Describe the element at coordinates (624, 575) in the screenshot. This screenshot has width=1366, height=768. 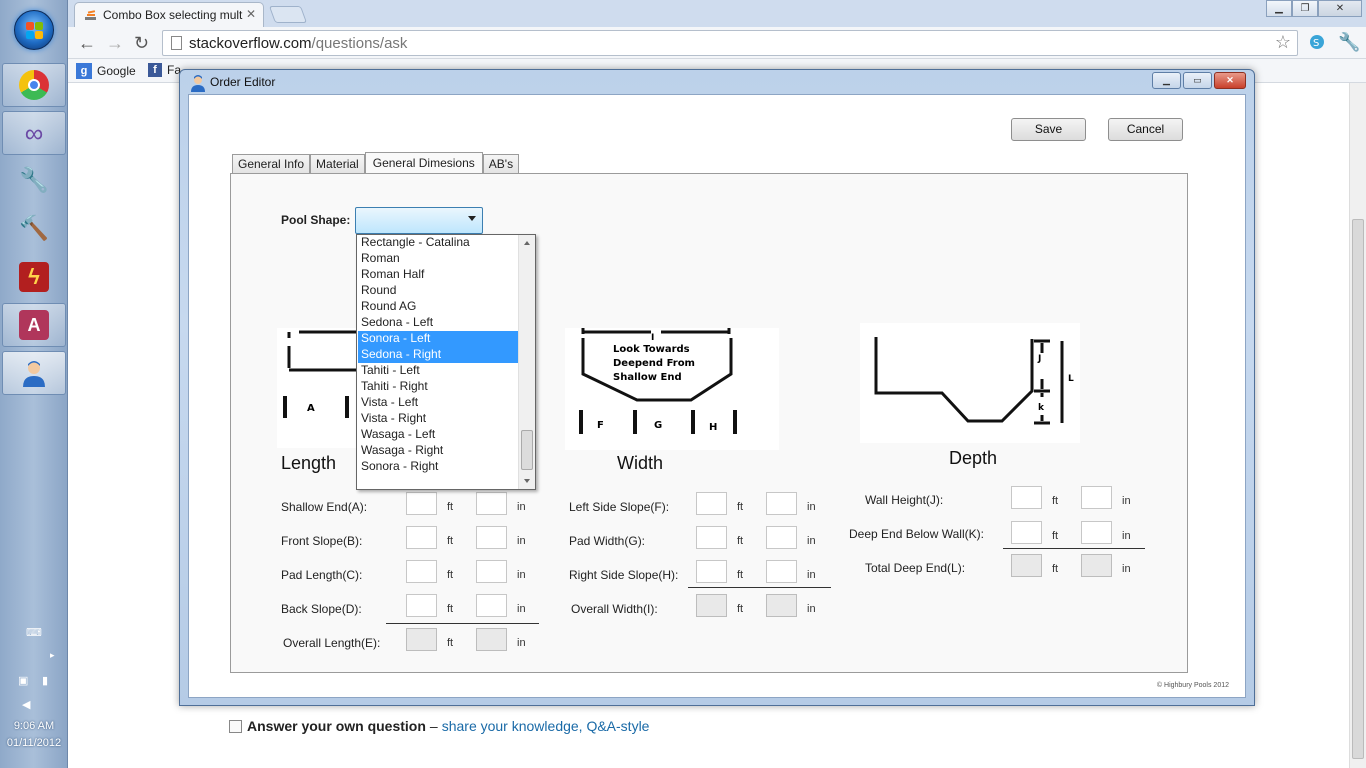
I see `right-side-slope-label: Right Side Slope(H):` at that location.